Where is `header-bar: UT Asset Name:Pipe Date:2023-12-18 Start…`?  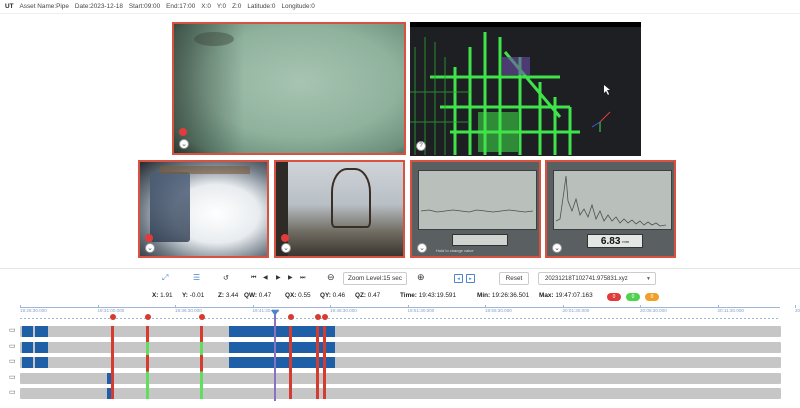
header-bar: UT Asset Name:Pipe Date:2023-12-18 Start… is located at coordinates (400, 7).